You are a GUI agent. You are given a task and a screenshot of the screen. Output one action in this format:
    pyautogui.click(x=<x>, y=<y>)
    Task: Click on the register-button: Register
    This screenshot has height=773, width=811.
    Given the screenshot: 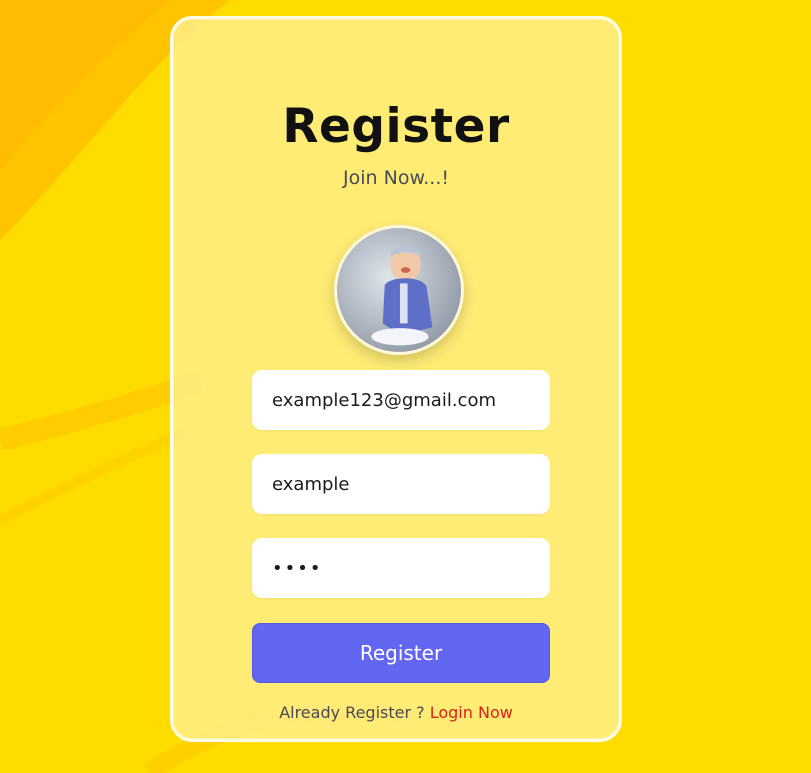 What is the action you would take?
    pyautogui.click(x=401, y=653)
    